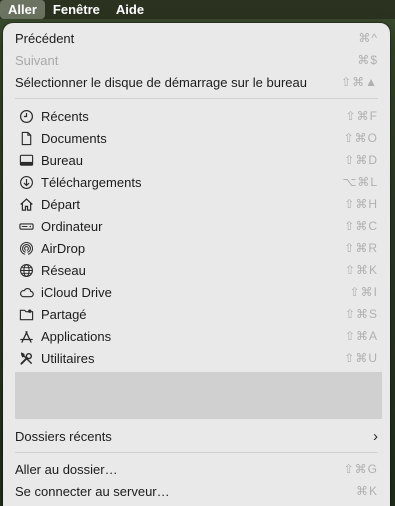  Describe the element at coordinates (196, 270) in the screenshot. I see `menu-item-reseau: Réseau ⇧⌘K` at that location.